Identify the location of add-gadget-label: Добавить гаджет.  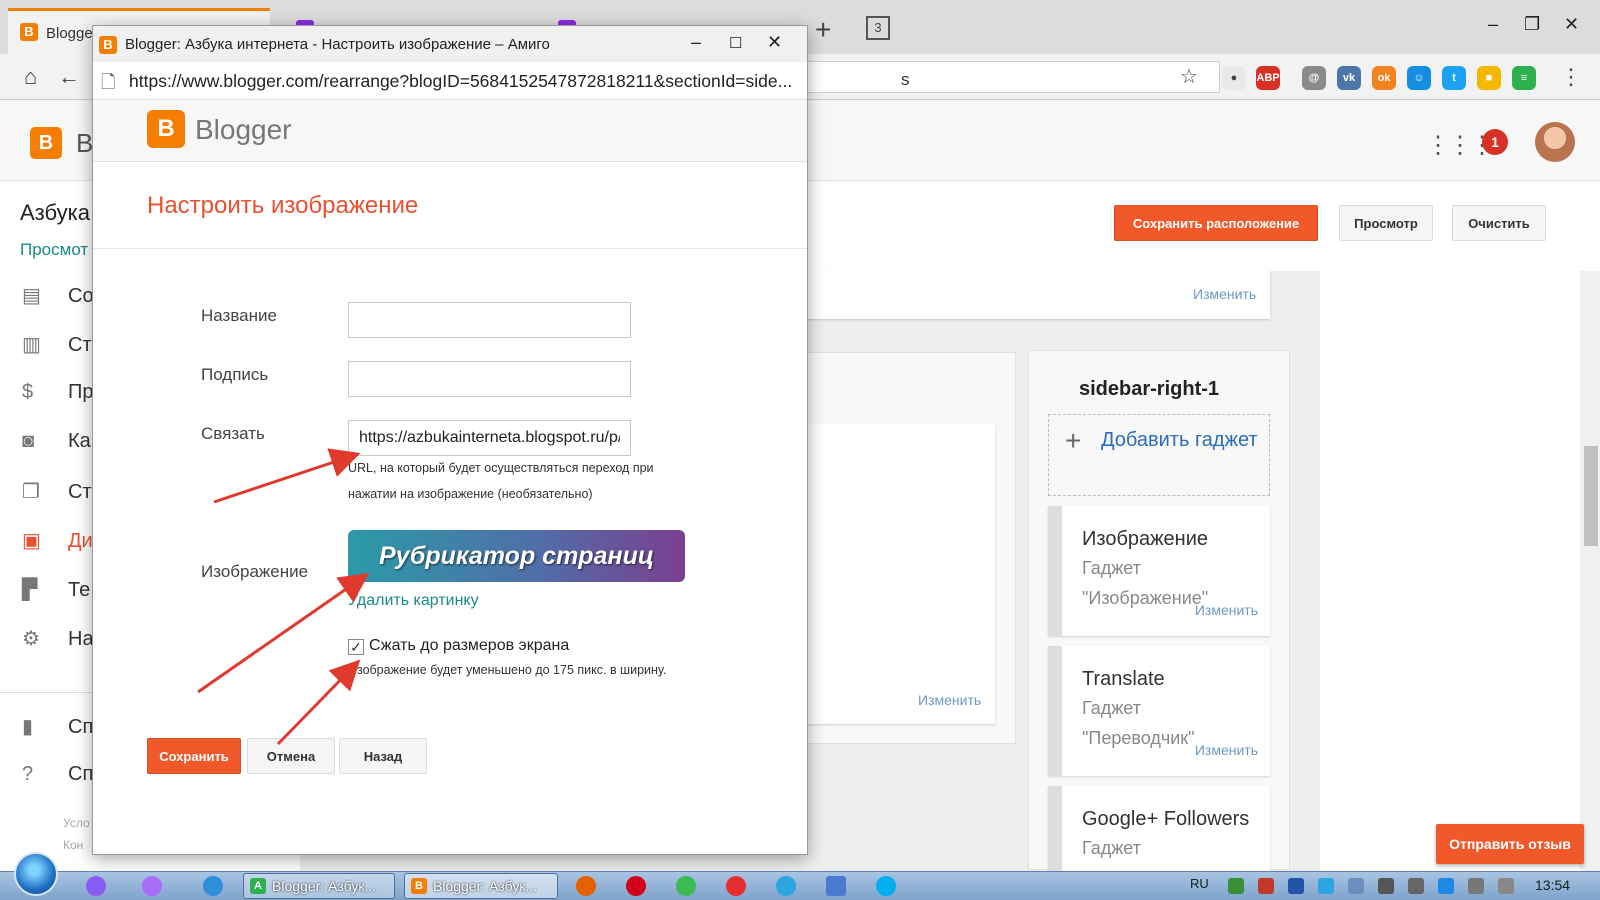
(1179, 440).